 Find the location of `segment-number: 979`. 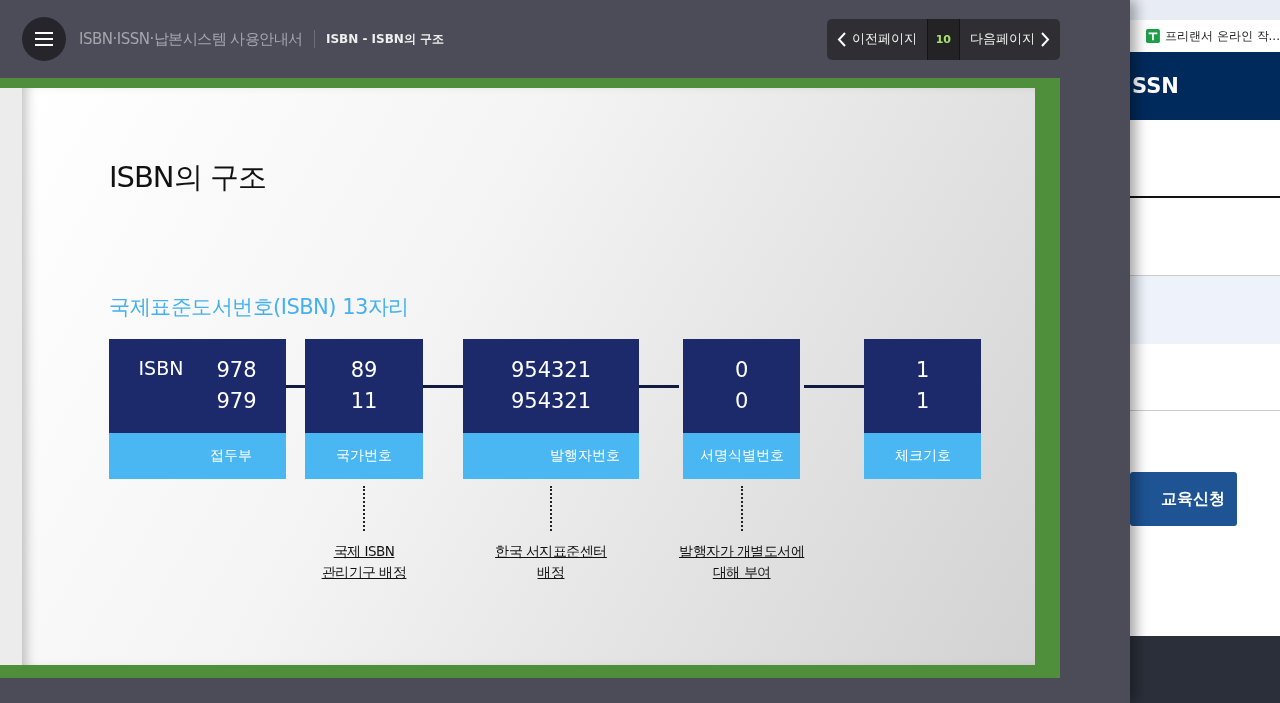

segment-number: 979 is located at coordinates (236, 401).